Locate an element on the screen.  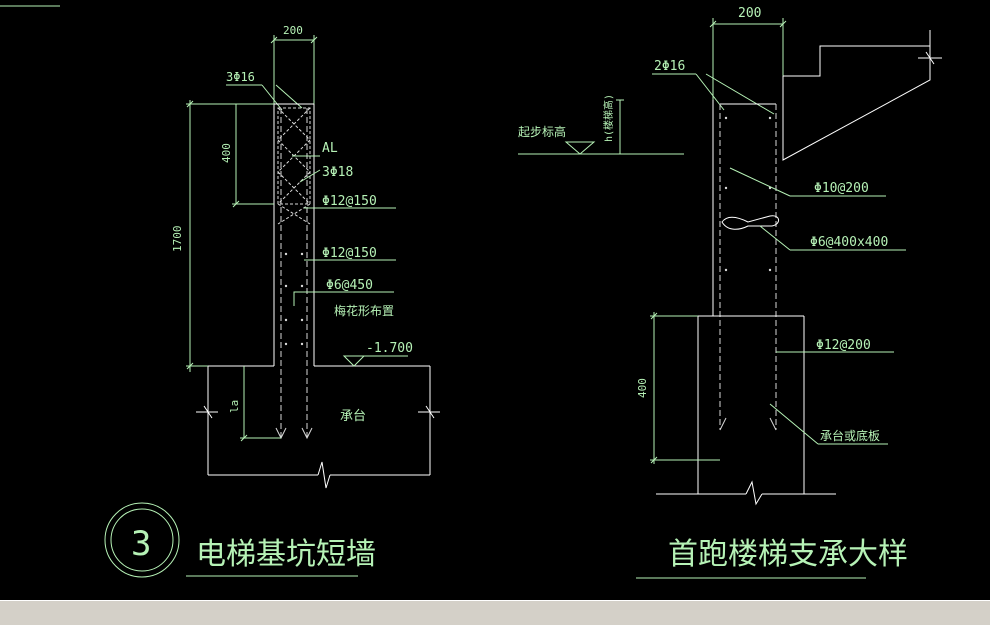
right-top-bars-label: 2Φ16 is located at coordinates (669, 66).